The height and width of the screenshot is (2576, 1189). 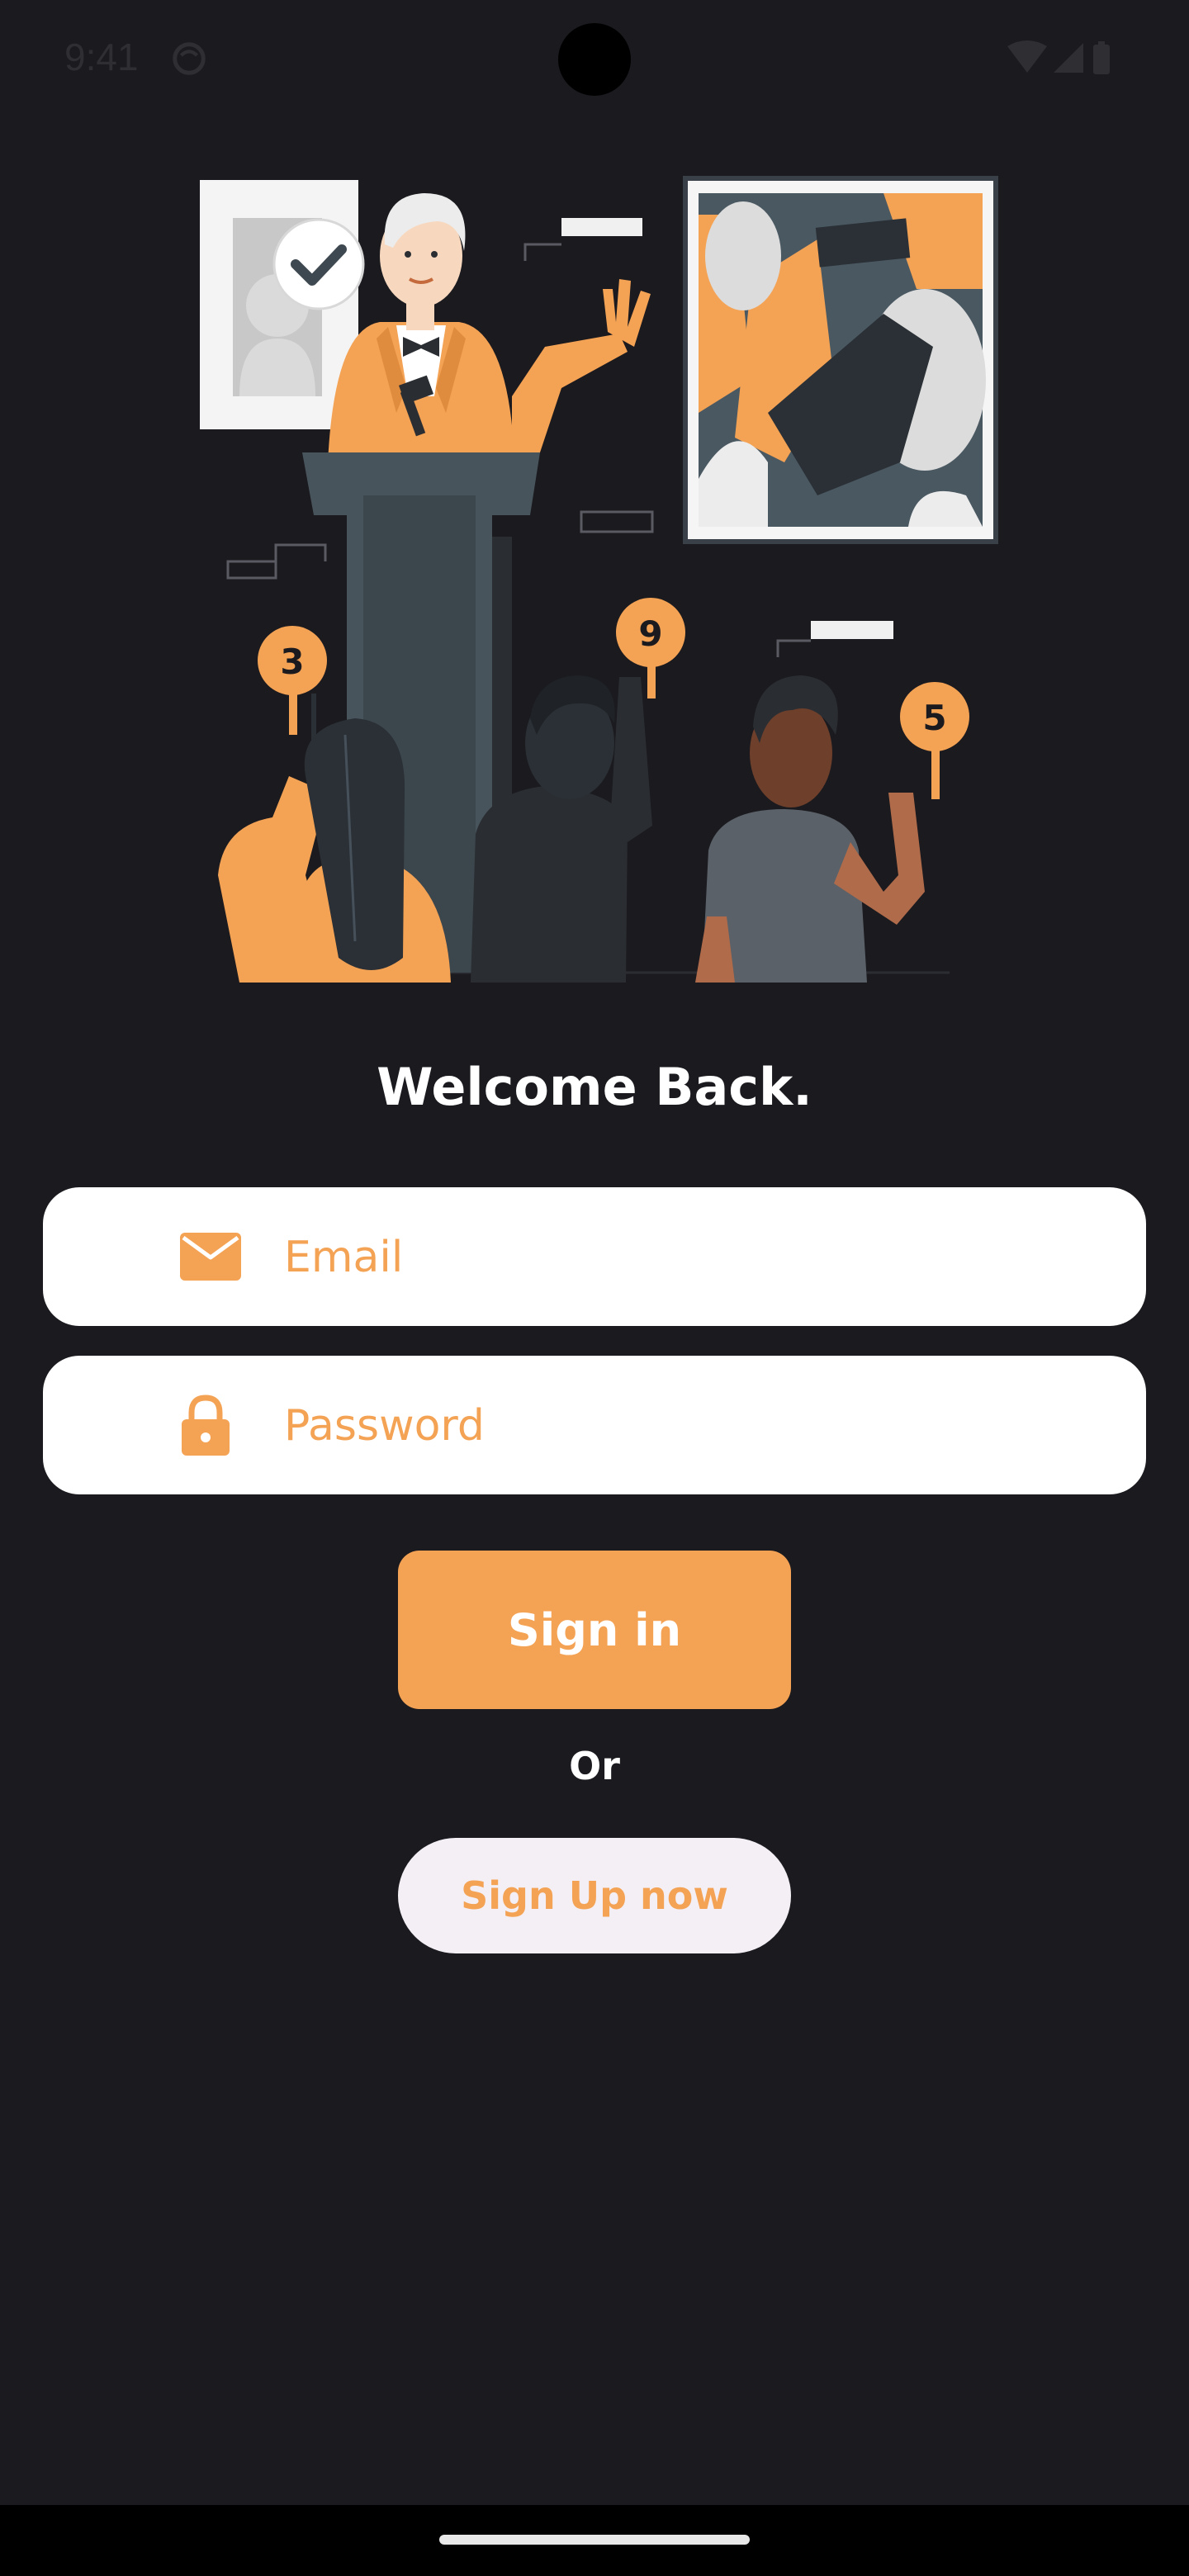 I want to click on email-input, so click(x=696, y=1257).